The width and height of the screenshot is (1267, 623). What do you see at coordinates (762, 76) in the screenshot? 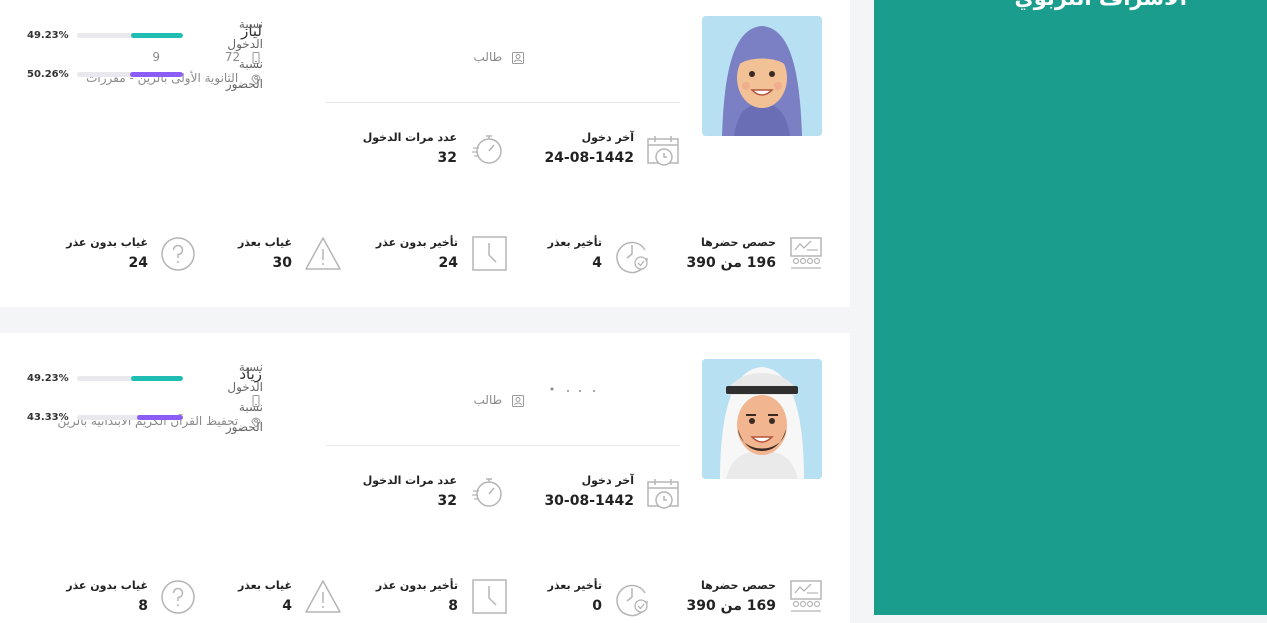
I see `student-avatar-female` at bounding box center [762, 76].